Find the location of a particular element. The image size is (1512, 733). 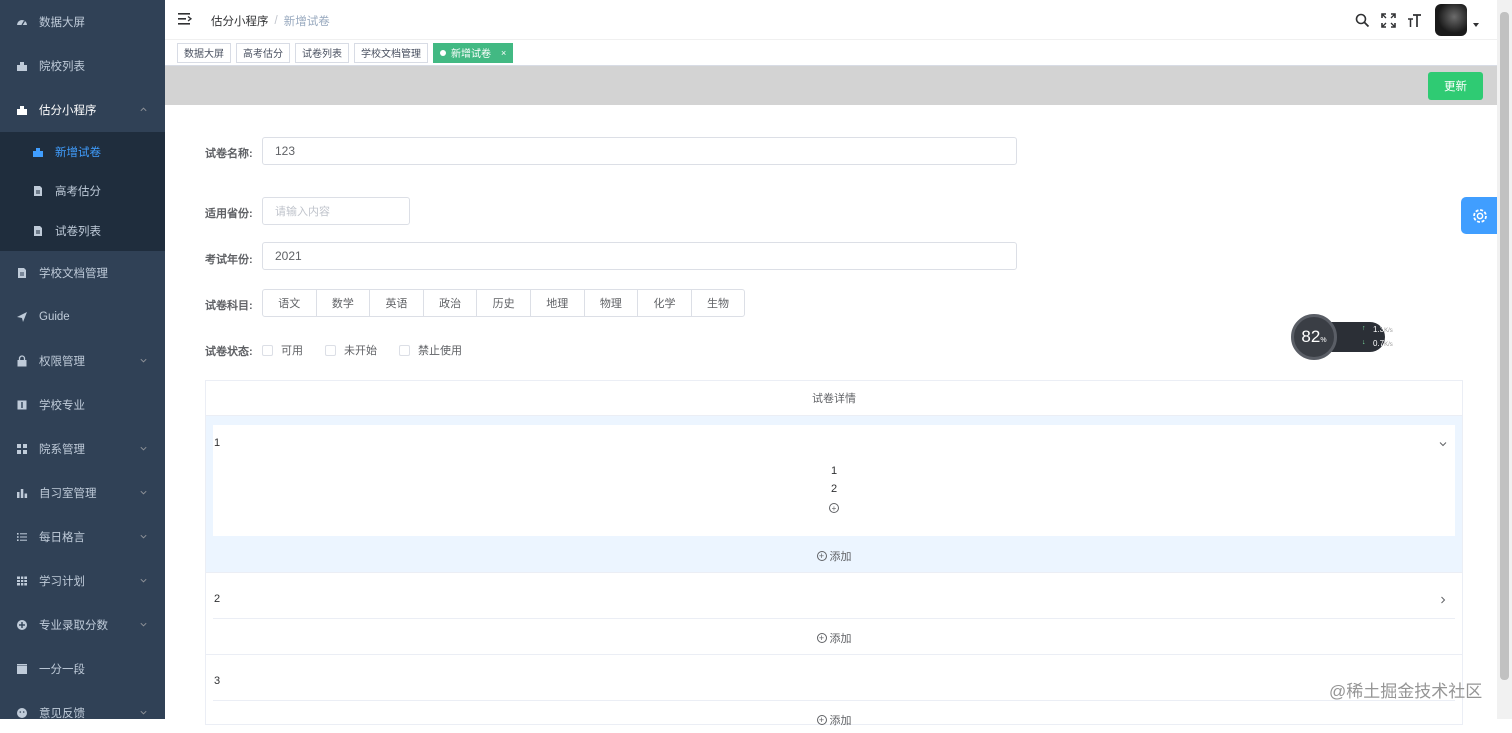

paper-name-input: 123 is located at coordinates (639, 151).